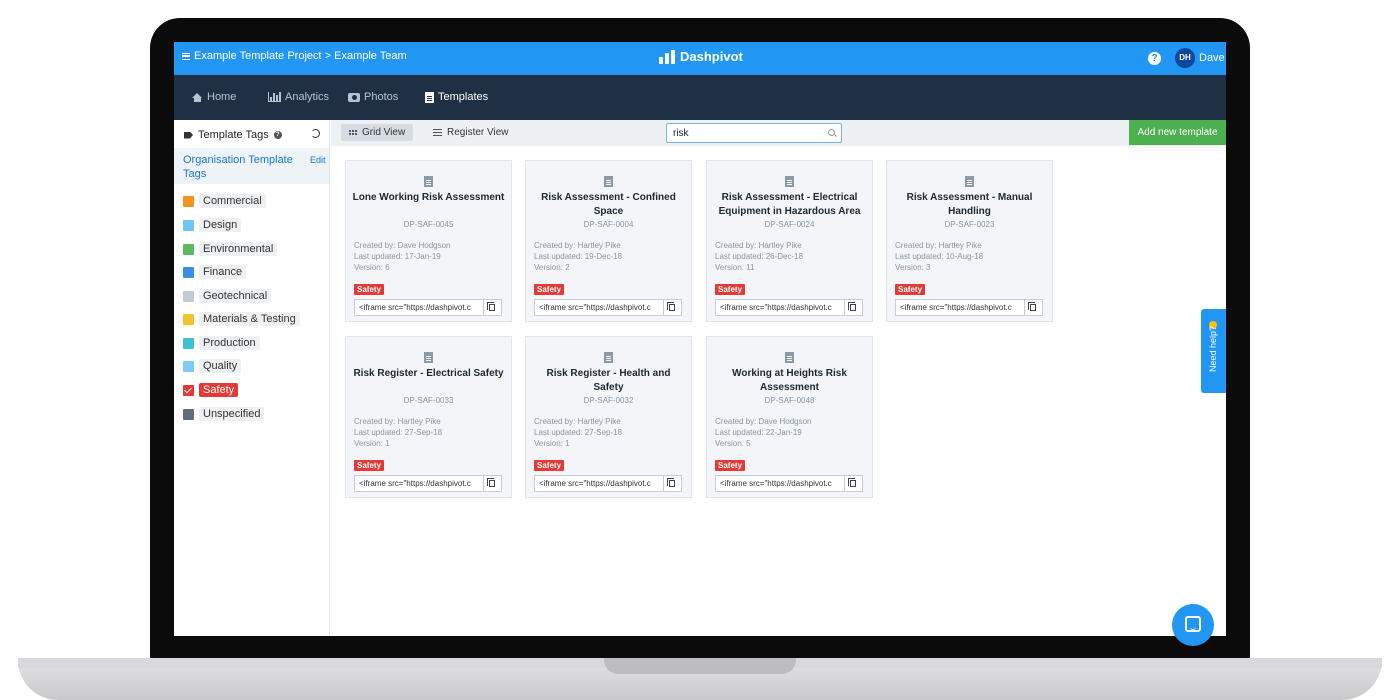  Describe the element at coordinates (307, 97) in the screenshot. I see `nav-analytics-label: Analytics` at that location.